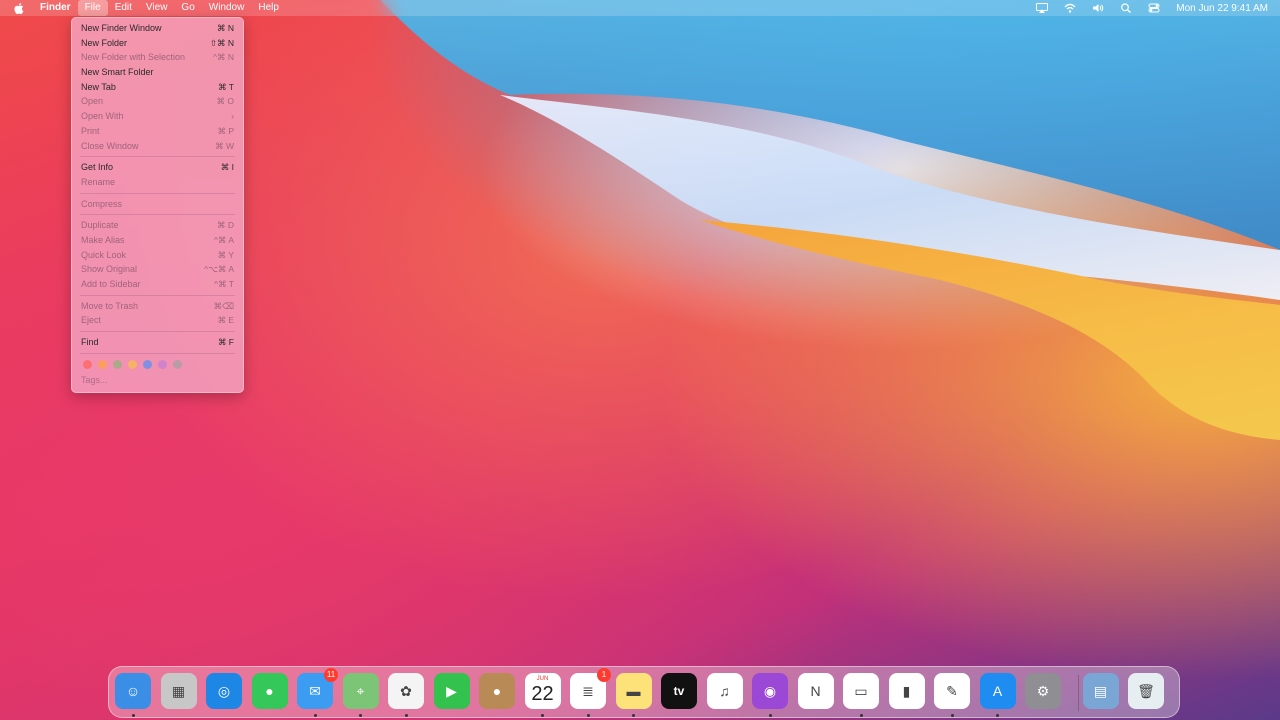  I want to click on menu-item-label: New Tab, so click(98, 86).